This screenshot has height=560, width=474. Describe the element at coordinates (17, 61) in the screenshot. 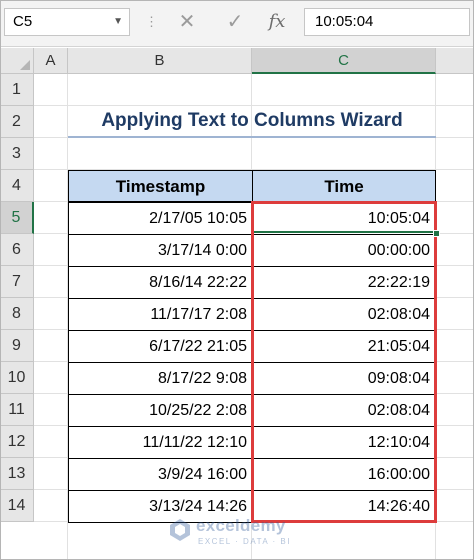

I see `select-all-corner` at that location.